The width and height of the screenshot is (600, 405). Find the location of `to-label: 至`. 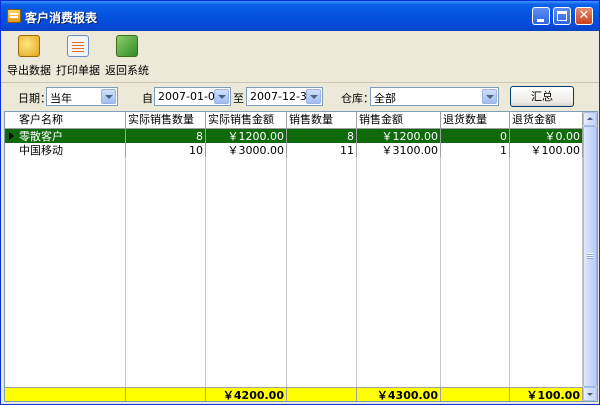

to-label: 至 is located at coordinates (238, 98).